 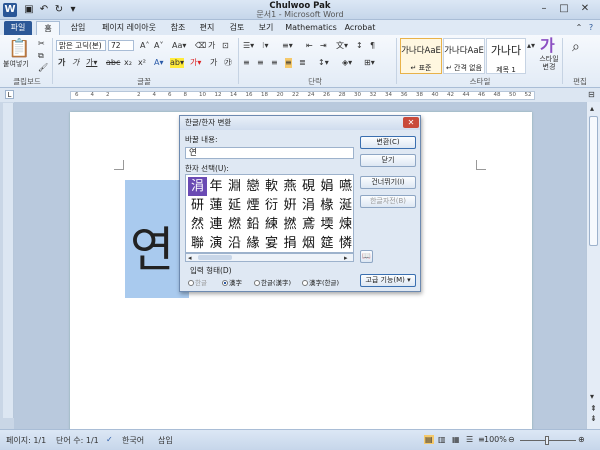 What do you see at coordinates (495, 439) in the screenshot?
I see `zoom-level: 100%` at bounding box center [495, 439].